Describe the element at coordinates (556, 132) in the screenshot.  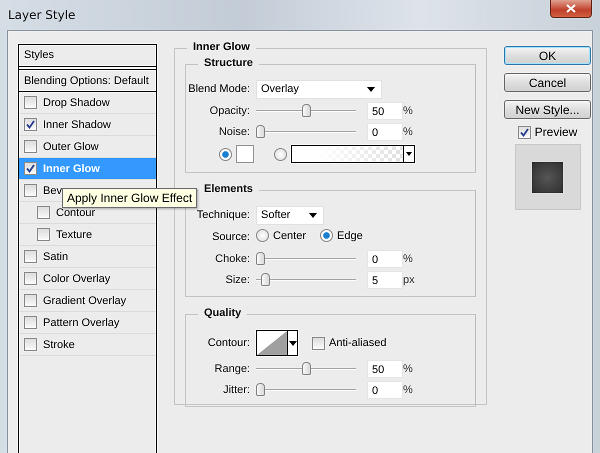
I see `checkbox-label: Preview` at that location.